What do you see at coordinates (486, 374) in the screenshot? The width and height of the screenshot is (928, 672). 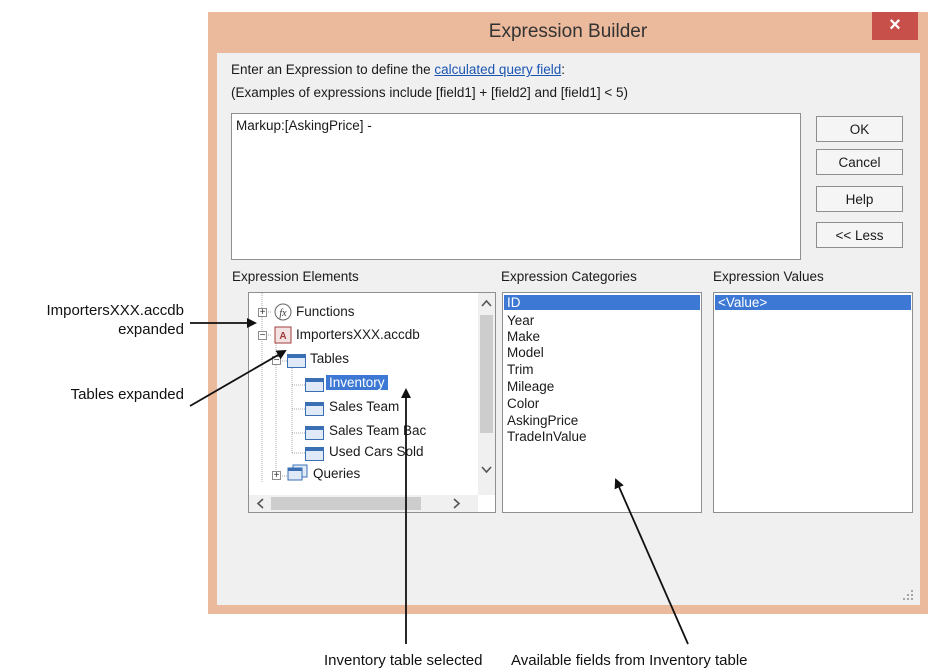 I see `vertical-scroll-thumb` at bounding box center [486, 374].